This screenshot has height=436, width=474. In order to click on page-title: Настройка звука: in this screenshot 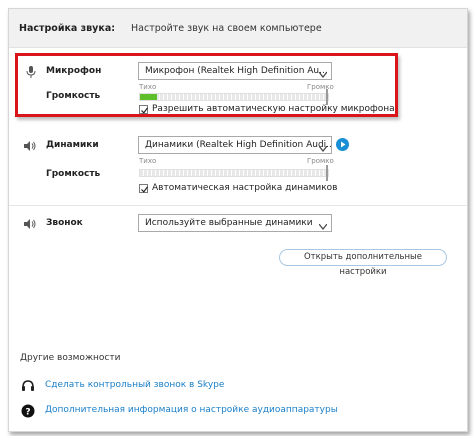, I will do `click(67, 28)`.